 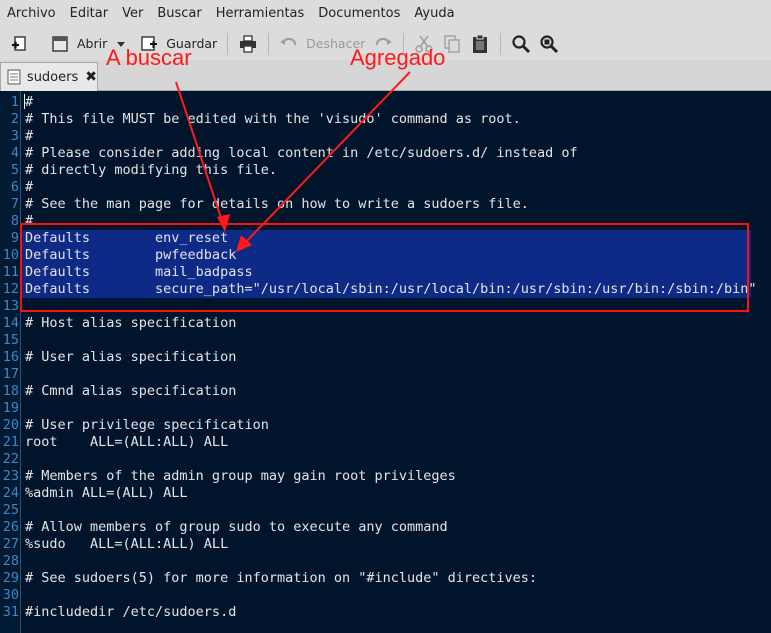 What do you see at coordinates (325, 160) in the screenshot?
I see `arrow-added` at bounding box center [325, 160].